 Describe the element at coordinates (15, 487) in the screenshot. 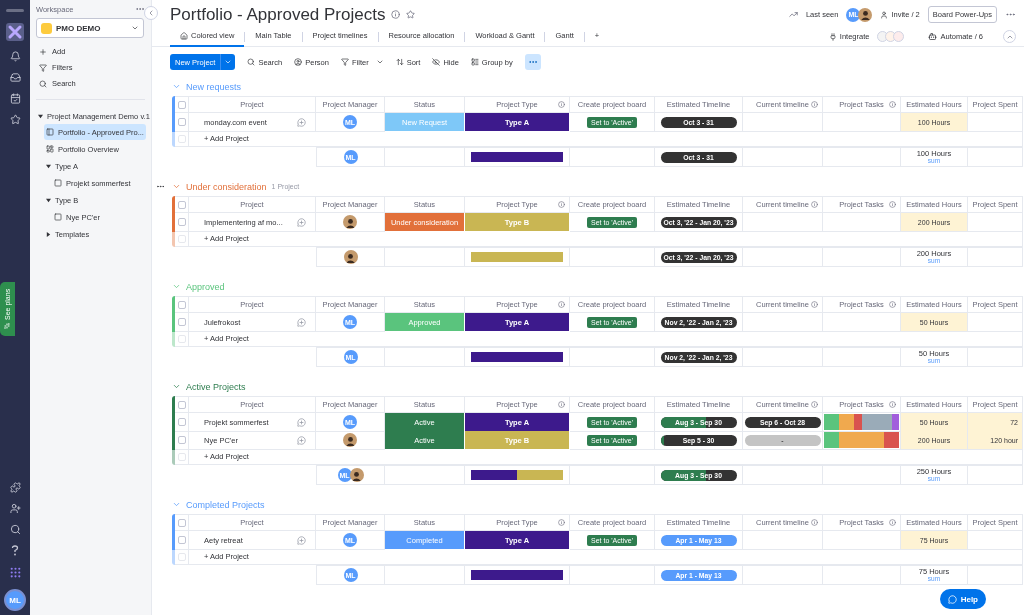

I see `puzzle-icon` at that location.